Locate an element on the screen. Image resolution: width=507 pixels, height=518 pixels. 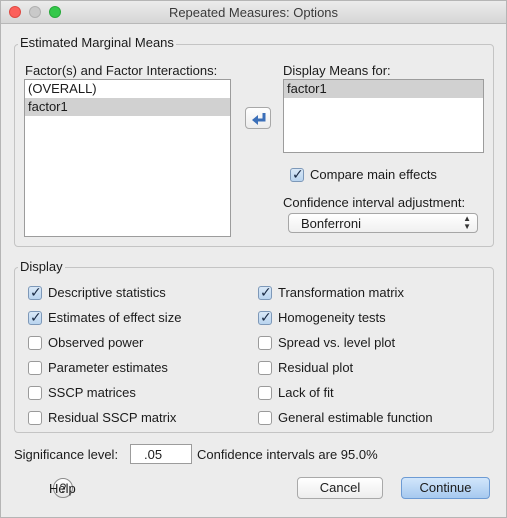
window-title: Repeated Measures: Options is located at coordinates (253, 12).